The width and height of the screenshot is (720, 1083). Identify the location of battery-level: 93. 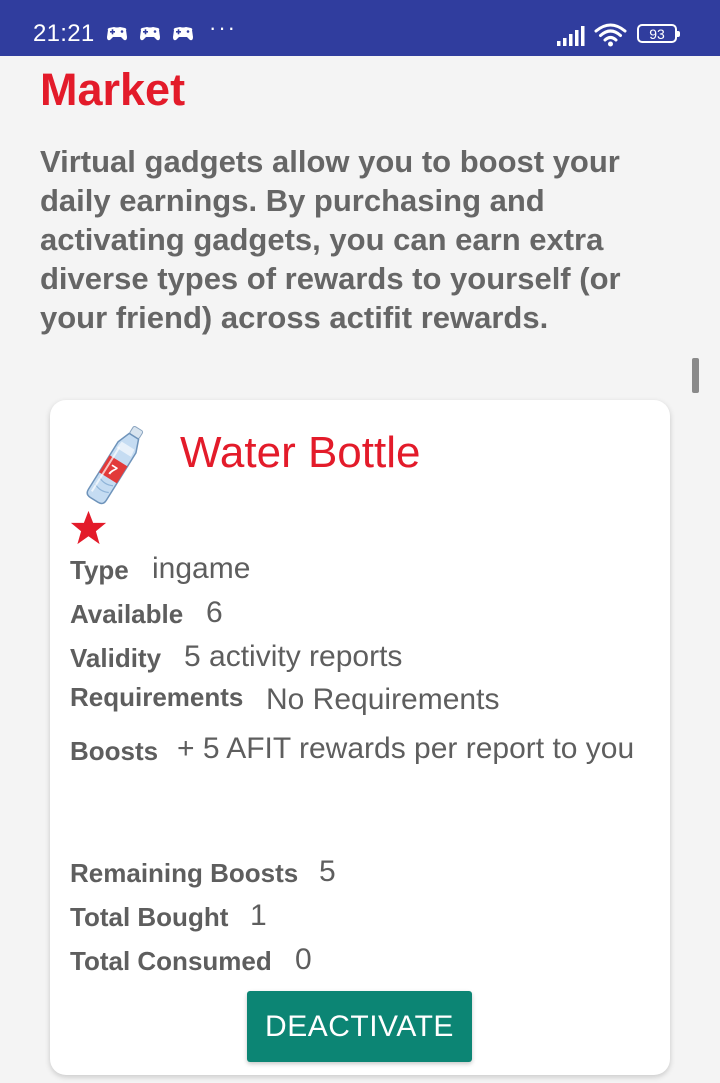
(657, 34).